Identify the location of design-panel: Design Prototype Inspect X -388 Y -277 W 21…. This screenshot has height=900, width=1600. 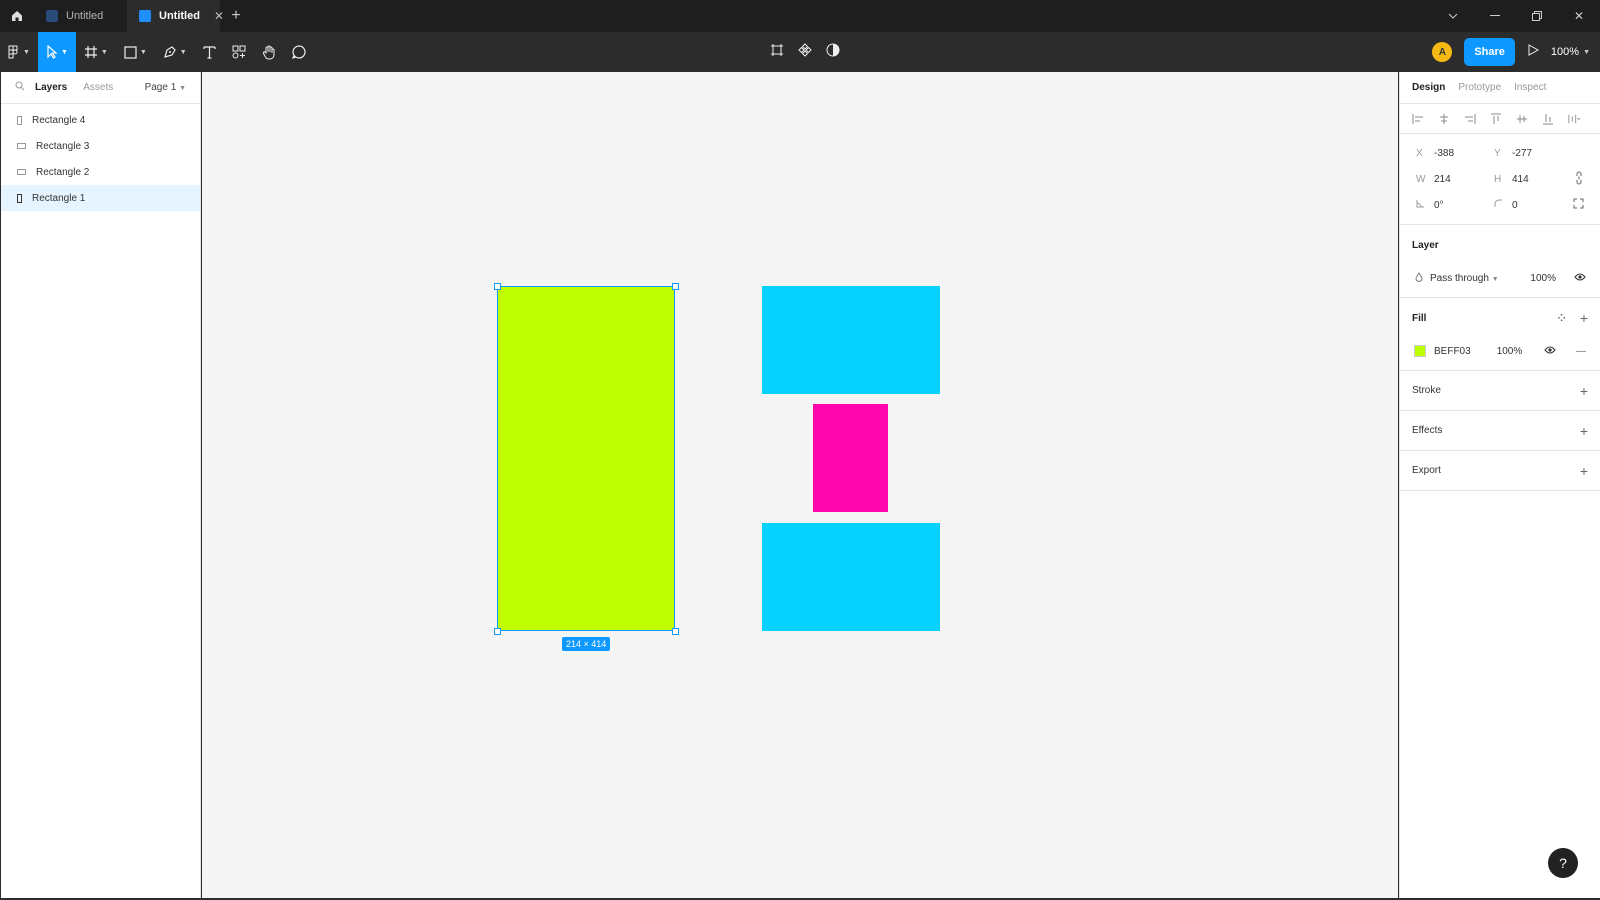
(1499, 485).